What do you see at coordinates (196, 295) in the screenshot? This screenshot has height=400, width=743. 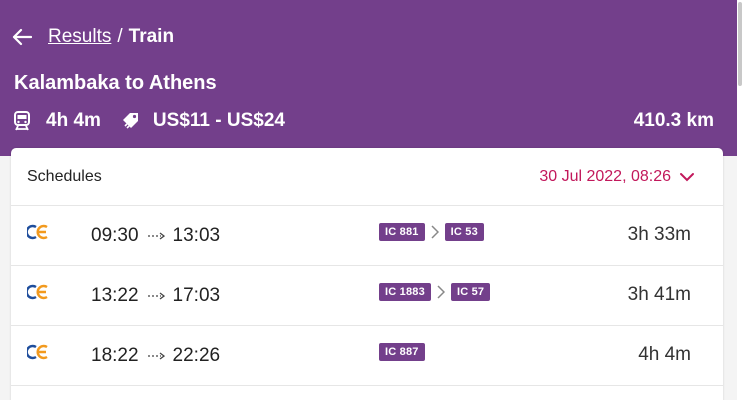 I see `arrive-time: 17:03` at bounding box center [196, 295].